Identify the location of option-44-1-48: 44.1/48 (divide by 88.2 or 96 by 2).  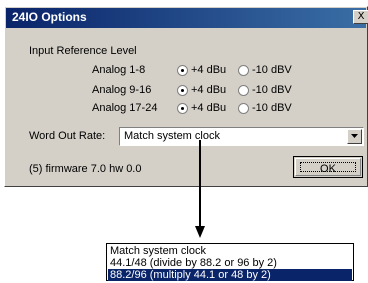
(230, 263).